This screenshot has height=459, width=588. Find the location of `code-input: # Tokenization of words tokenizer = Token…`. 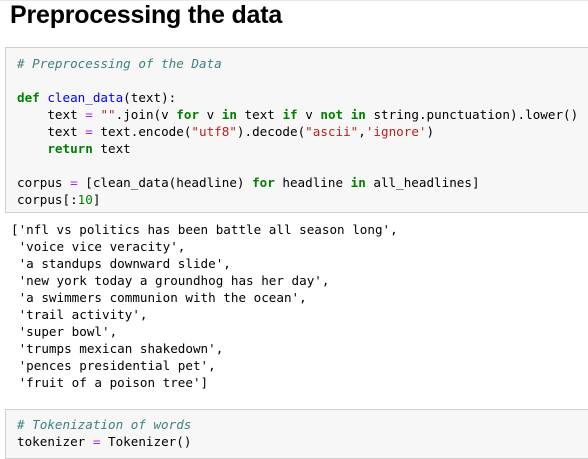

code-input: # Tokenization of words tokenizer = Token… is located at coordinates (104, 433).